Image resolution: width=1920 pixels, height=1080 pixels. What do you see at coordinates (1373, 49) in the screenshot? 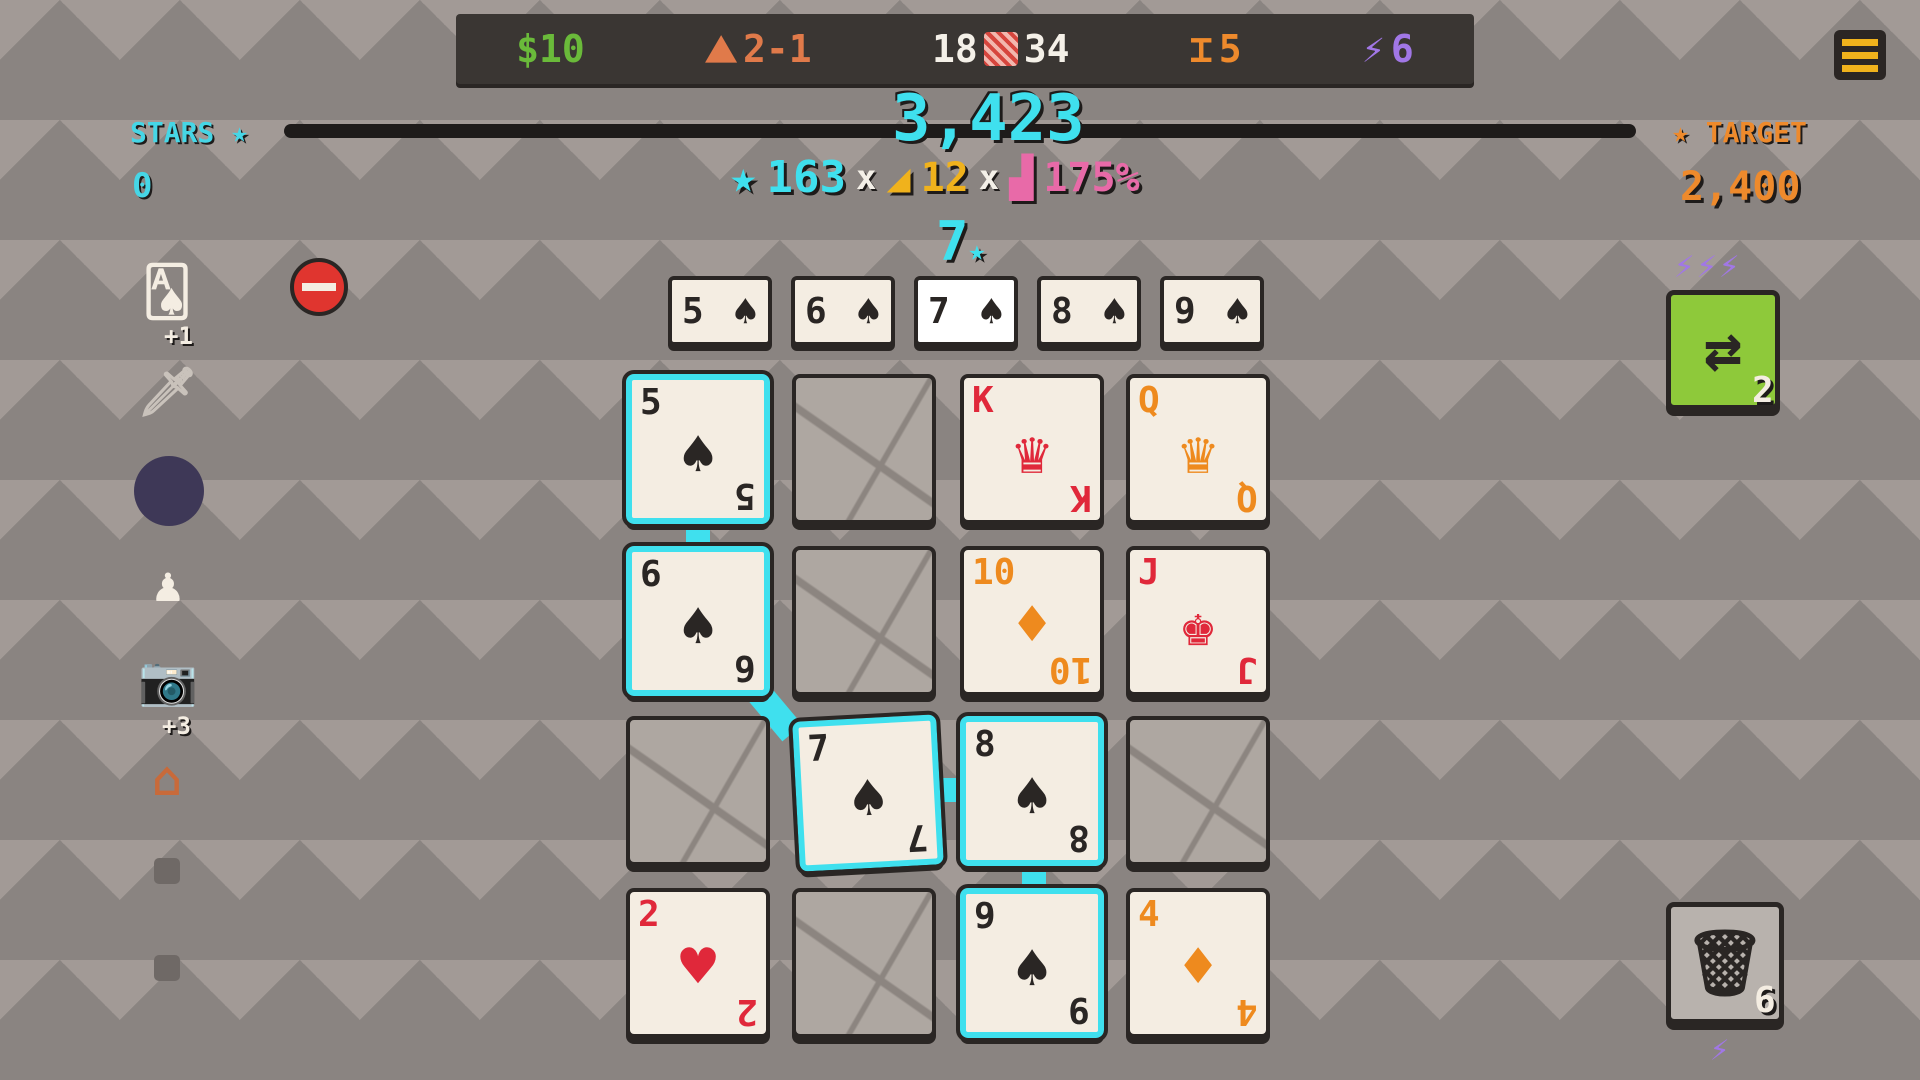
I see `lightning-icon: ⚡` at bounding box center [1373, 49].